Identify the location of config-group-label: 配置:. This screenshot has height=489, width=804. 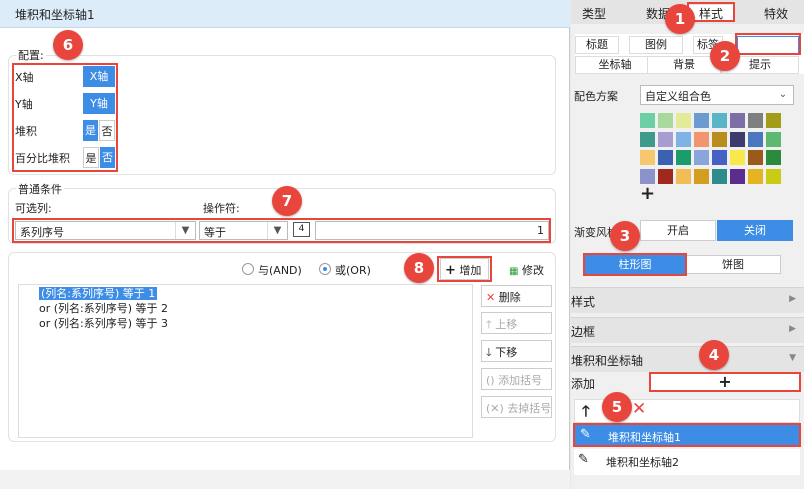
(31, 55).